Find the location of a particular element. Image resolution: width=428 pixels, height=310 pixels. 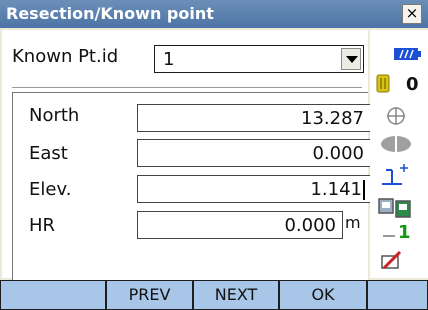

east-value: 0.000 is located at coordinates (338, 153).